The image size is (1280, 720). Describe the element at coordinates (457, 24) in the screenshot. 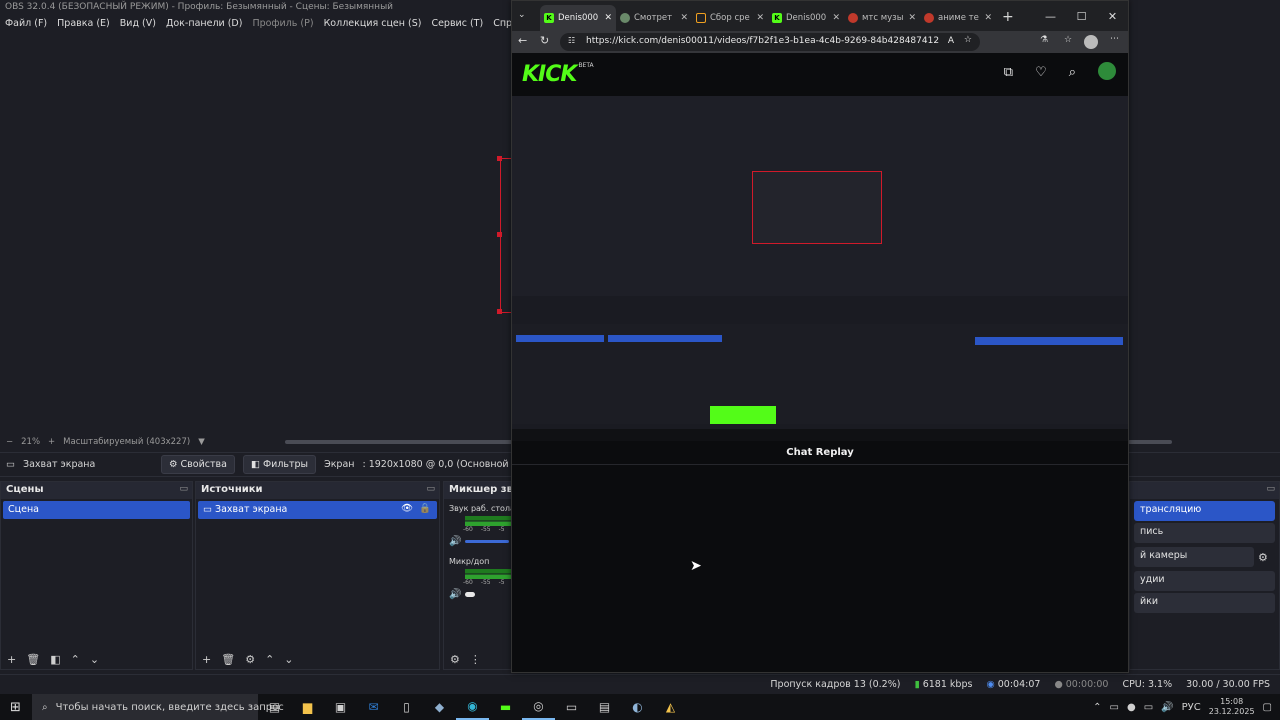

I see `menu-tools: Сервис (T)` at that location.